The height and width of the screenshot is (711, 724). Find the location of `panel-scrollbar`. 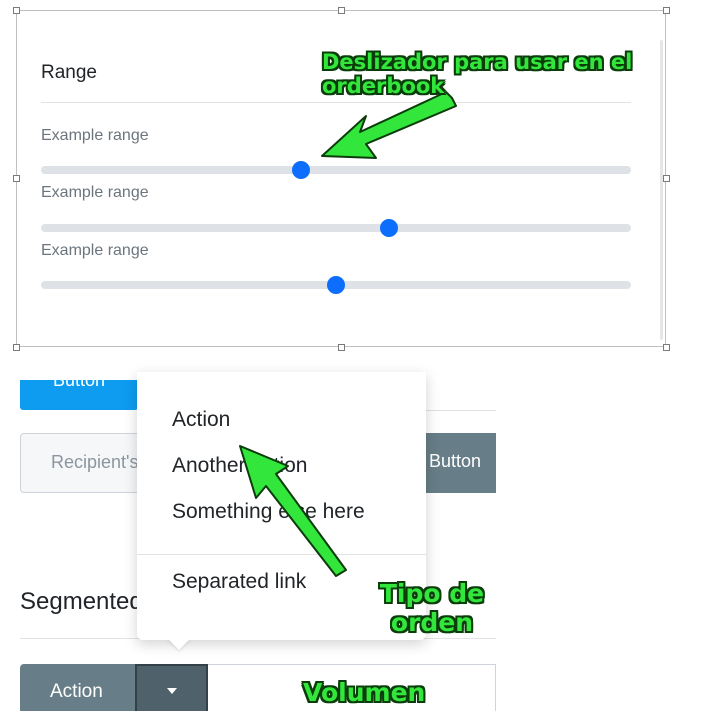

panel-scrollbar is located at coordinates (661, 190).